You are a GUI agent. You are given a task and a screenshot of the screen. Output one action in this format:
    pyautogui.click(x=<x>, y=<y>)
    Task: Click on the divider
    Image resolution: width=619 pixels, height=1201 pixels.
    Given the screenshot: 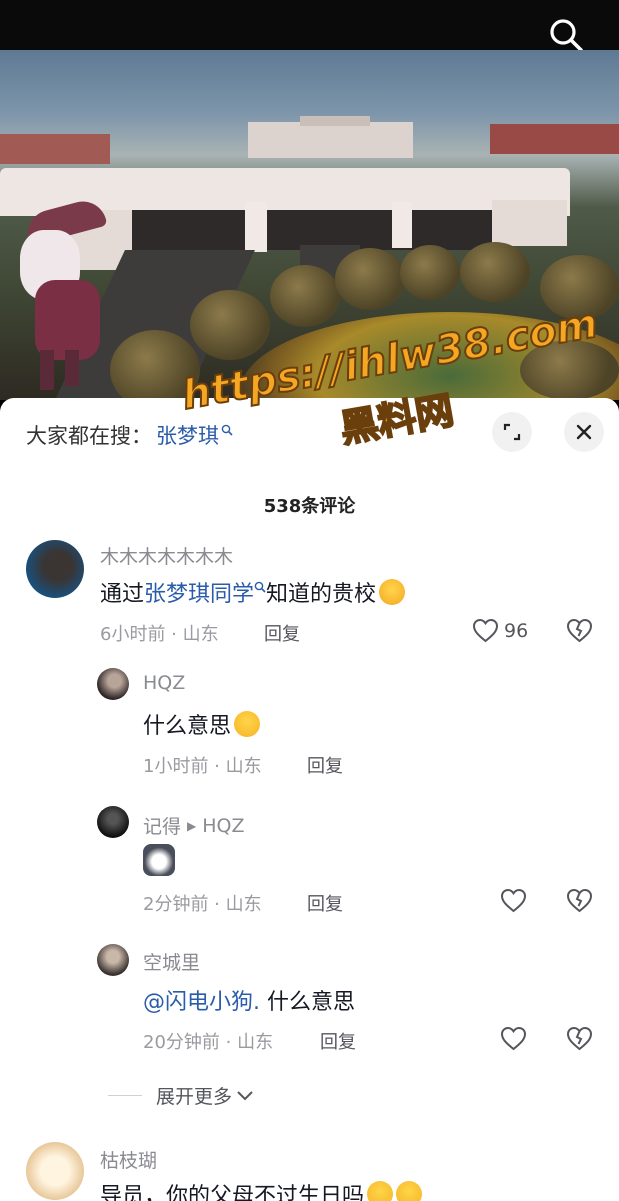 What is the action you would take?
    pyautogui.click(x=125, y=1095)
    